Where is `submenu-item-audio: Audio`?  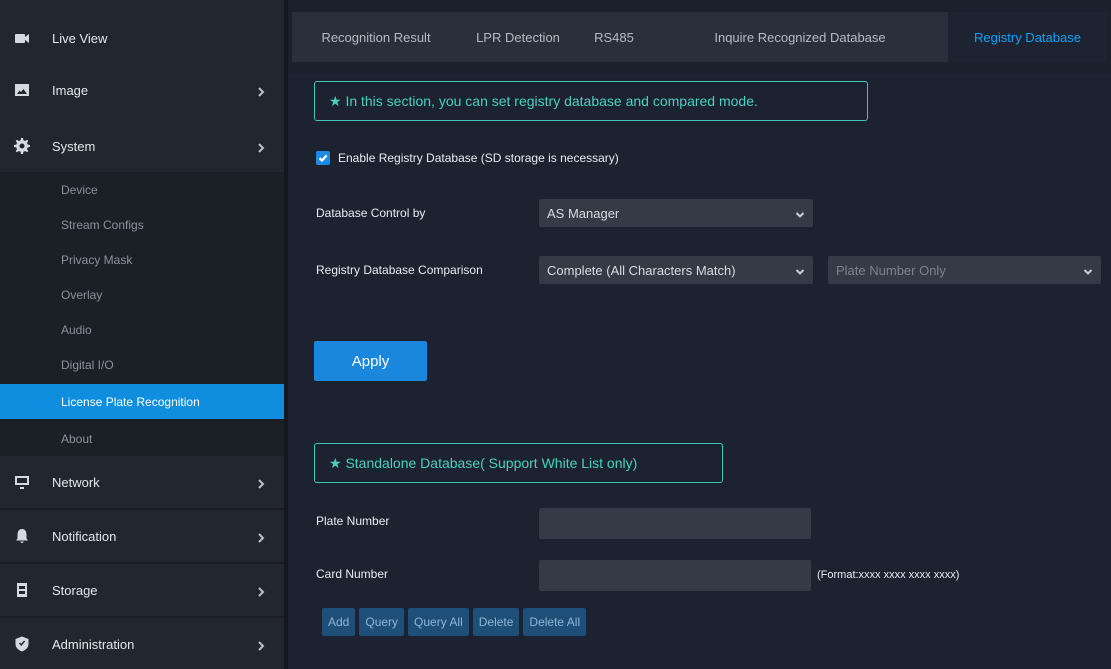 submenu-item-audio: Audio is located at coordinates (142, 329).